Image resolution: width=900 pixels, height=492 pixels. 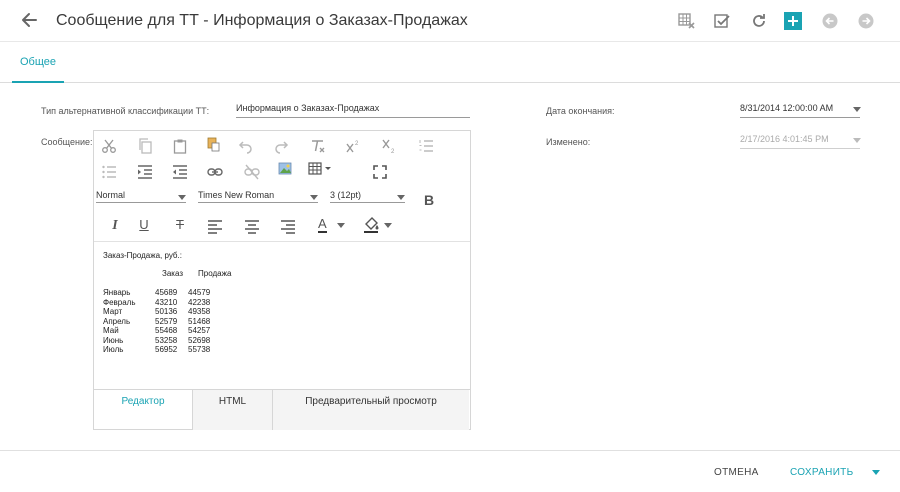 What do you see at coordinates (429, 200) in the screenshot?
I see `bold-button: B` at bounding box center [429, 200].